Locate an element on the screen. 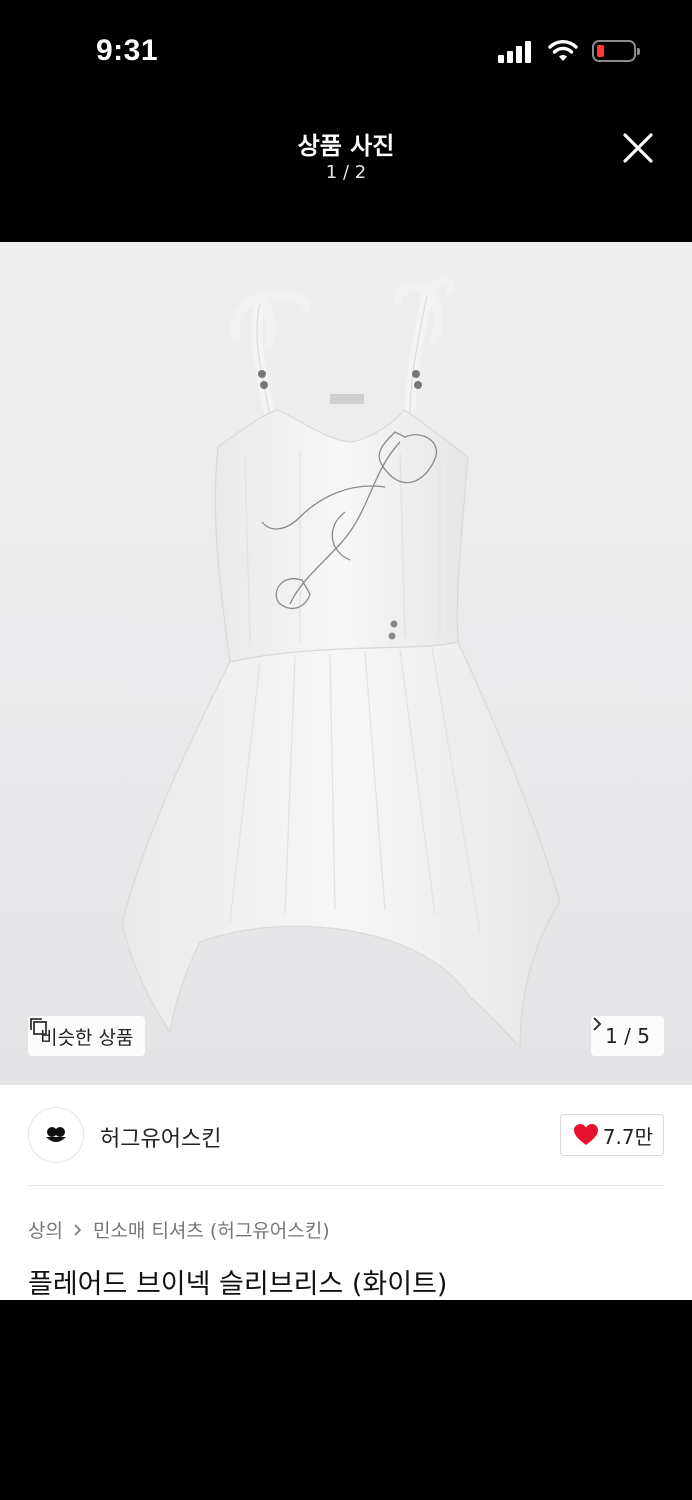 The image size is (692, 1500). like-button: 7.7만 is located at coordinates (611, 1135).